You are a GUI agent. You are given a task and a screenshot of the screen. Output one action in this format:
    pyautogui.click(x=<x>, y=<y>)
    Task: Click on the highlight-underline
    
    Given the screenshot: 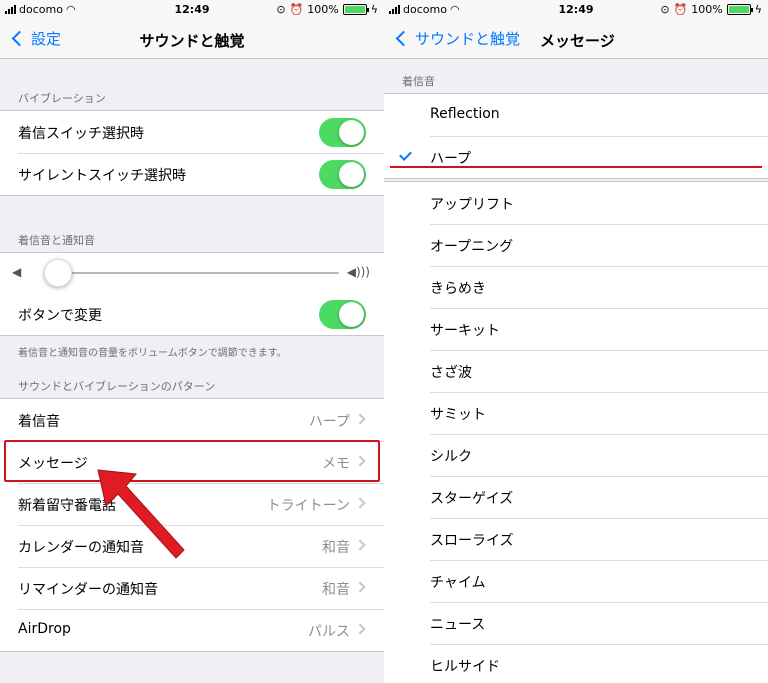 What is the action you would take?
    pyautogui.click(x=576, y=167)
    